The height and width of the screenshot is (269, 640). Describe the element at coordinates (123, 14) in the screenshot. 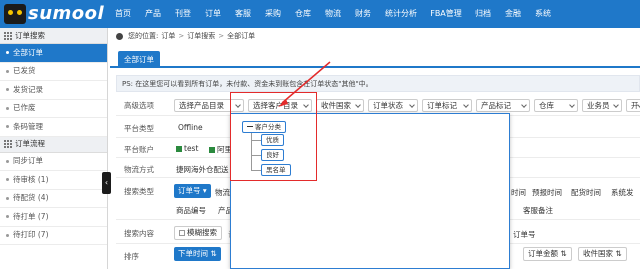

I see `nav-item: 首页` at that location.